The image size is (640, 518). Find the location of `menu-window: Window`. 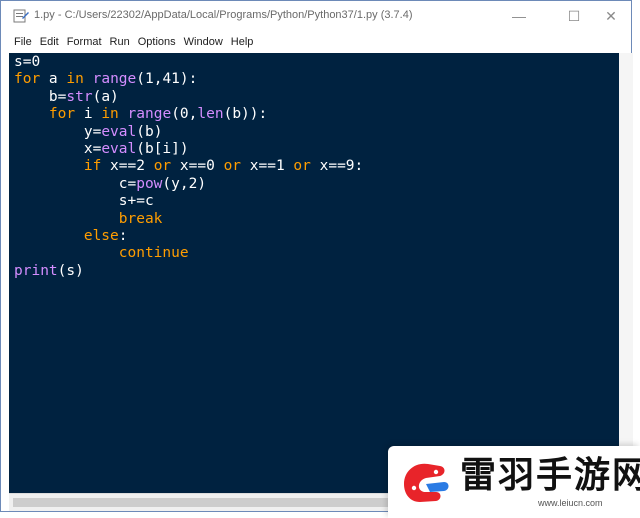

menu-window: Window is located at coordinates (203, 42).